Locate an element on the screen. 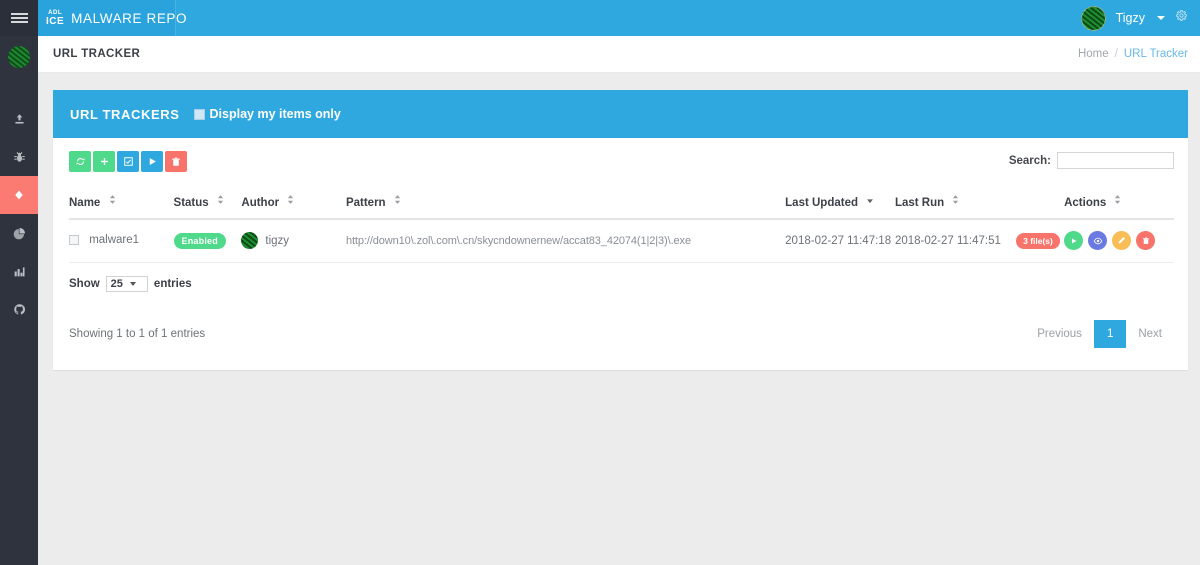 Image resolution: width=1200 pixels, height=565 pixels. row-last-updated-text: 2018-02-27 11:47:18 is located at coordinates (838, 240).